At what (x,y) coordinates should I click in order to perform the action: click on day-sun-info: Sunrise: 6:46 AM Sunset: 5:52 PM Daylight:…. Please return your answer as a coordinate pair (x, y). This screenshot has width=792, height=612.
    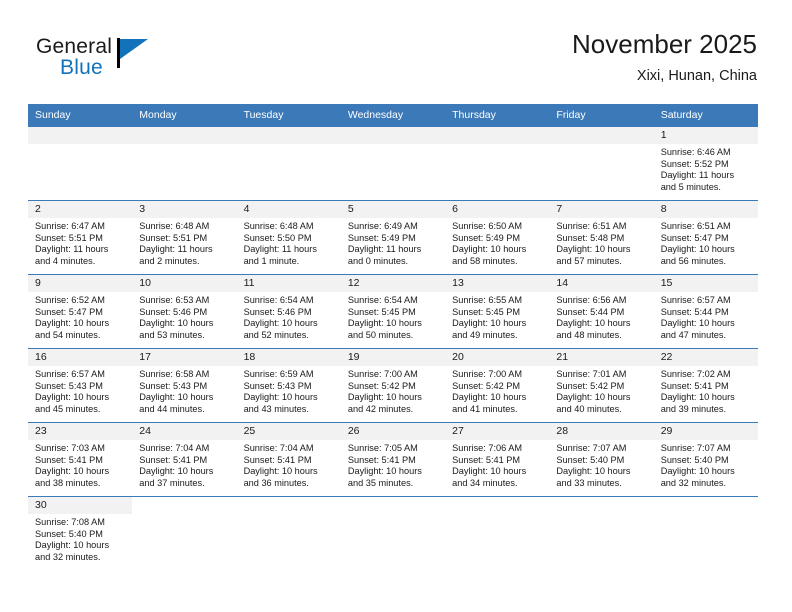
    Looking at the image, I should click on (706, 168).